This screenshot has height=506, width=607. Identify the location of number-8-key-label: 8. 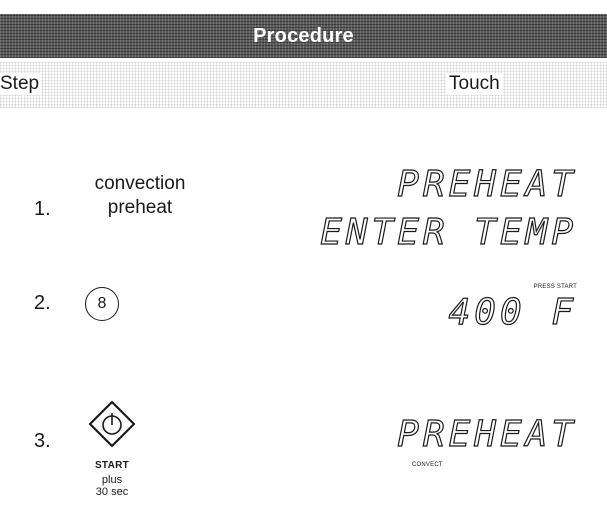
(102, 303).